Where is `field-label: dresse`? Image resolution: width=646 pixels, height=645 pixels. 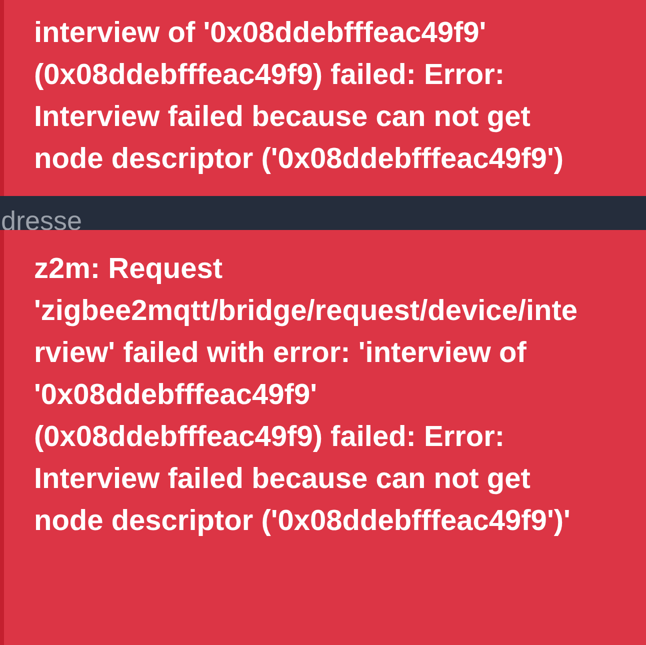
field-label: dresse is located at coordinates (41, 218).